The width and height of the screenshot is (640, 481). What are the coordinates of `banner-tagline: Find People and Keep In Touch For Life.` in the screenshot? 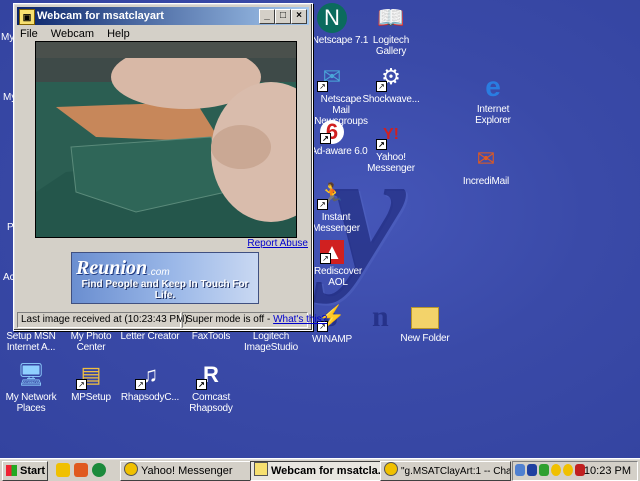 It's located at (165, 290).